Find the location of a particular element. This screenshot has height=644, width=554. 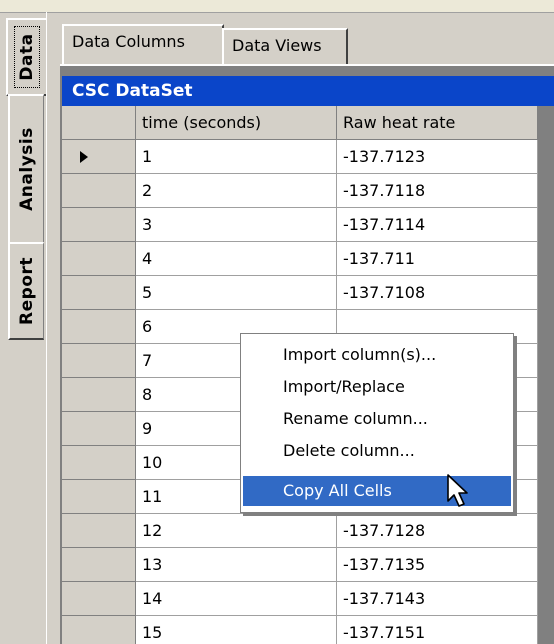

column-header-raw-heat-rate: Raw heat rate is located at coordinates (437, 123).